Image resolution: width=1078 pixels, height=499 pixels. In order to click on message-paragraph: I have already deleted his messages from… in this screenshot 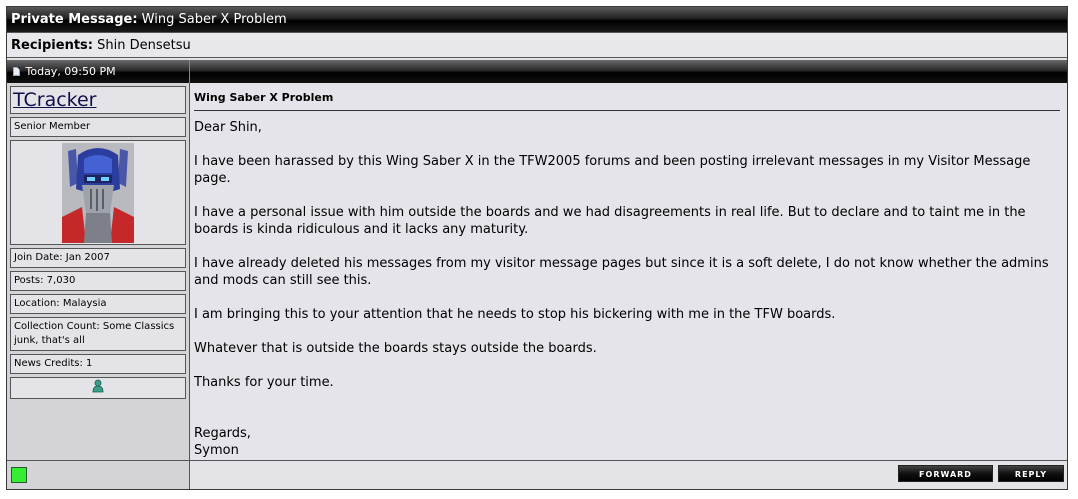, I will do `click(621, 272)`.